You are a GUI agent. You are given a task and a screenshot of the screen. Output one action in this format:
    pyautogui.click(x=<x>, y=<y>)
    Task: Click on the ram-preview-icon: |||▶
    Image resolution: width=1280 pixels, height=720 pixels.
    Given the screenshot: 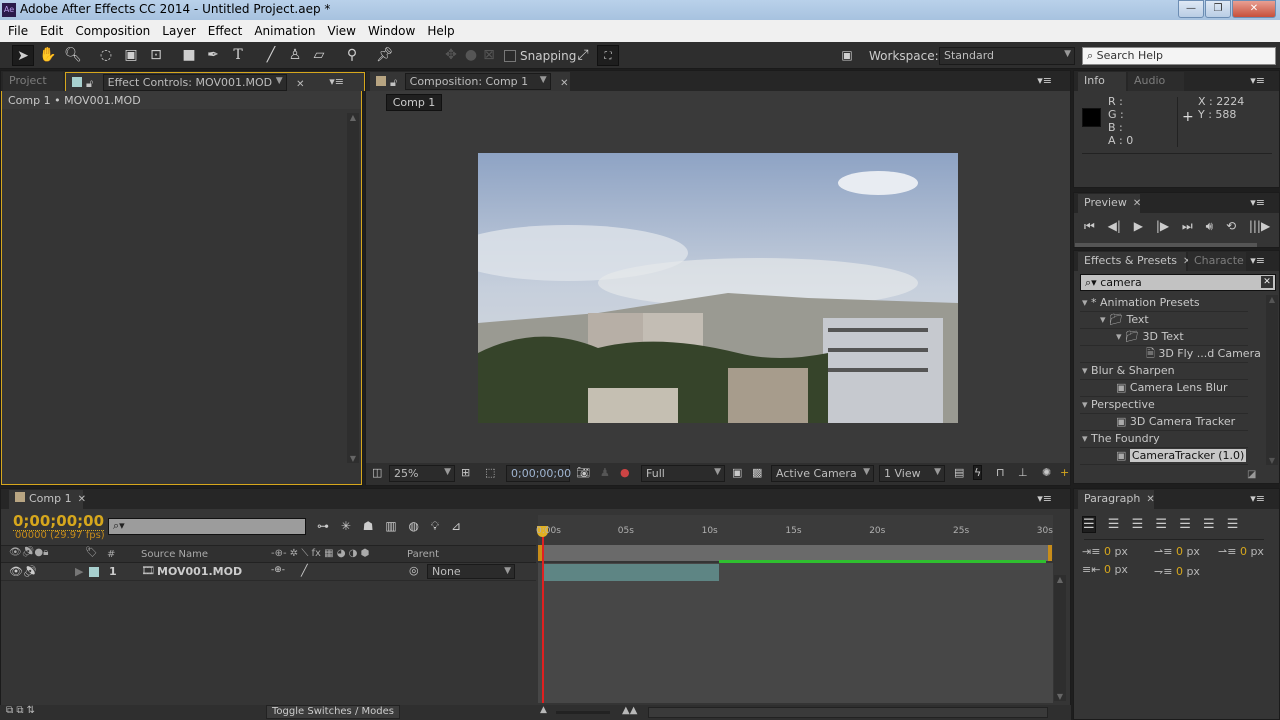 What is the action you would take?
    pyautogui.click(x=1259, y=226)
    